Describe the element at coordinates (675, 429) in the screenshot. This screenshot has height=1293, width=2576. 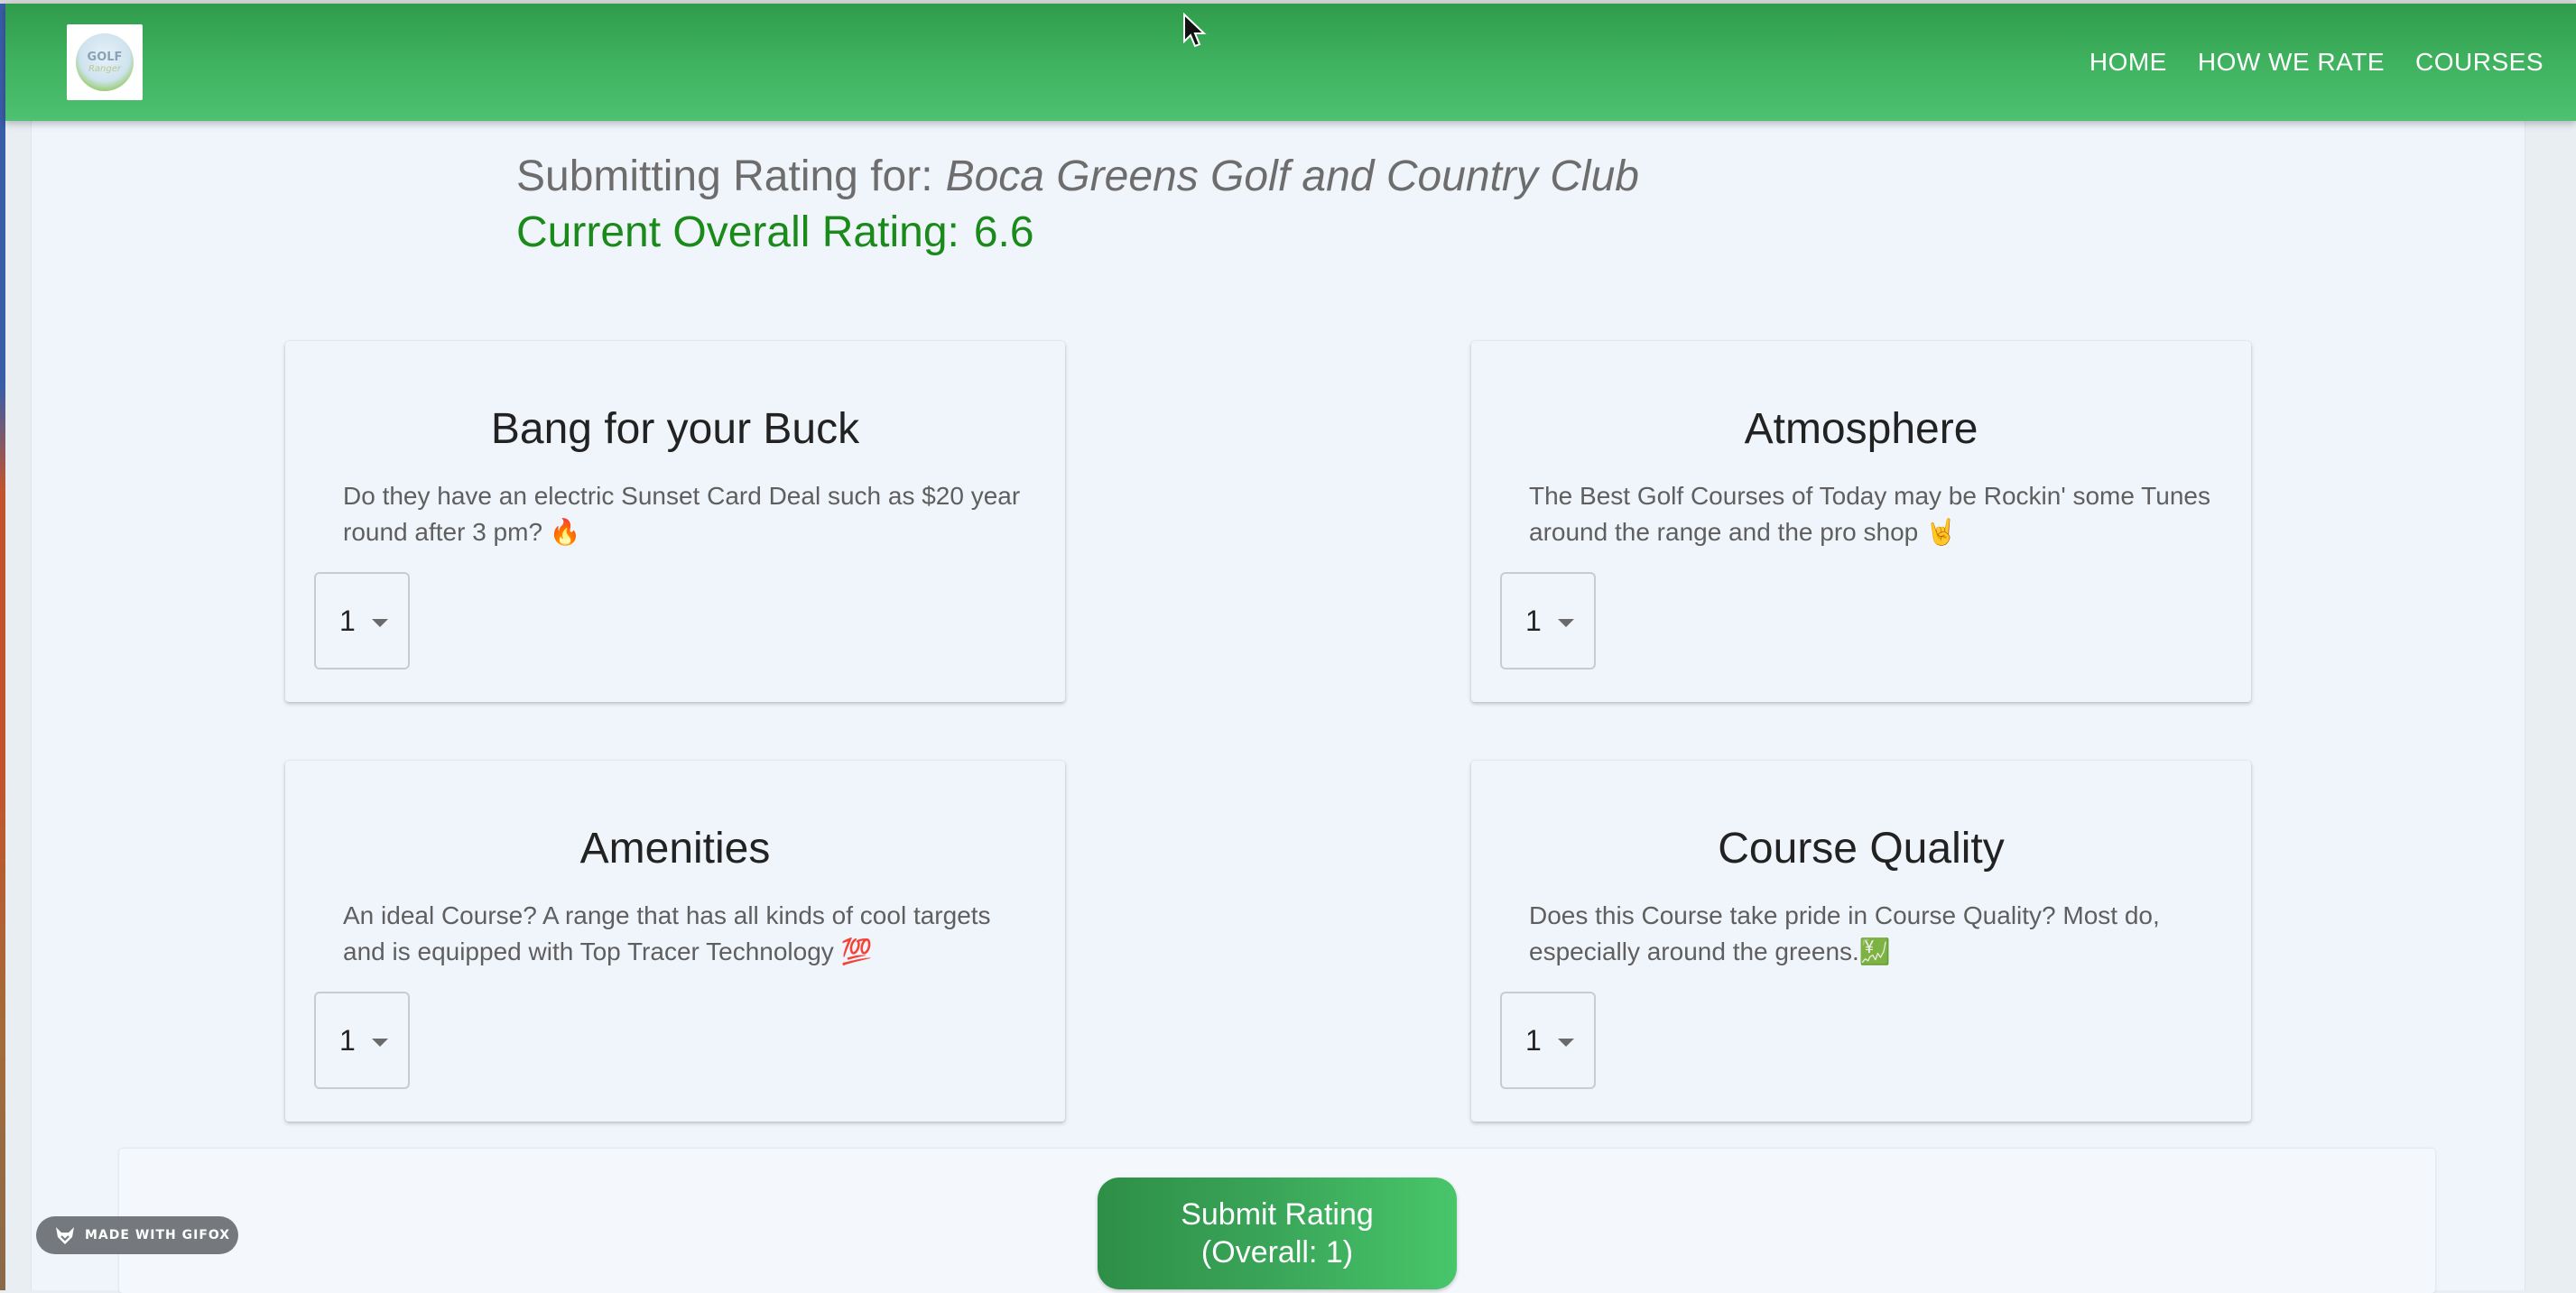
I see `category-title: Bang for your Buck` at that location.